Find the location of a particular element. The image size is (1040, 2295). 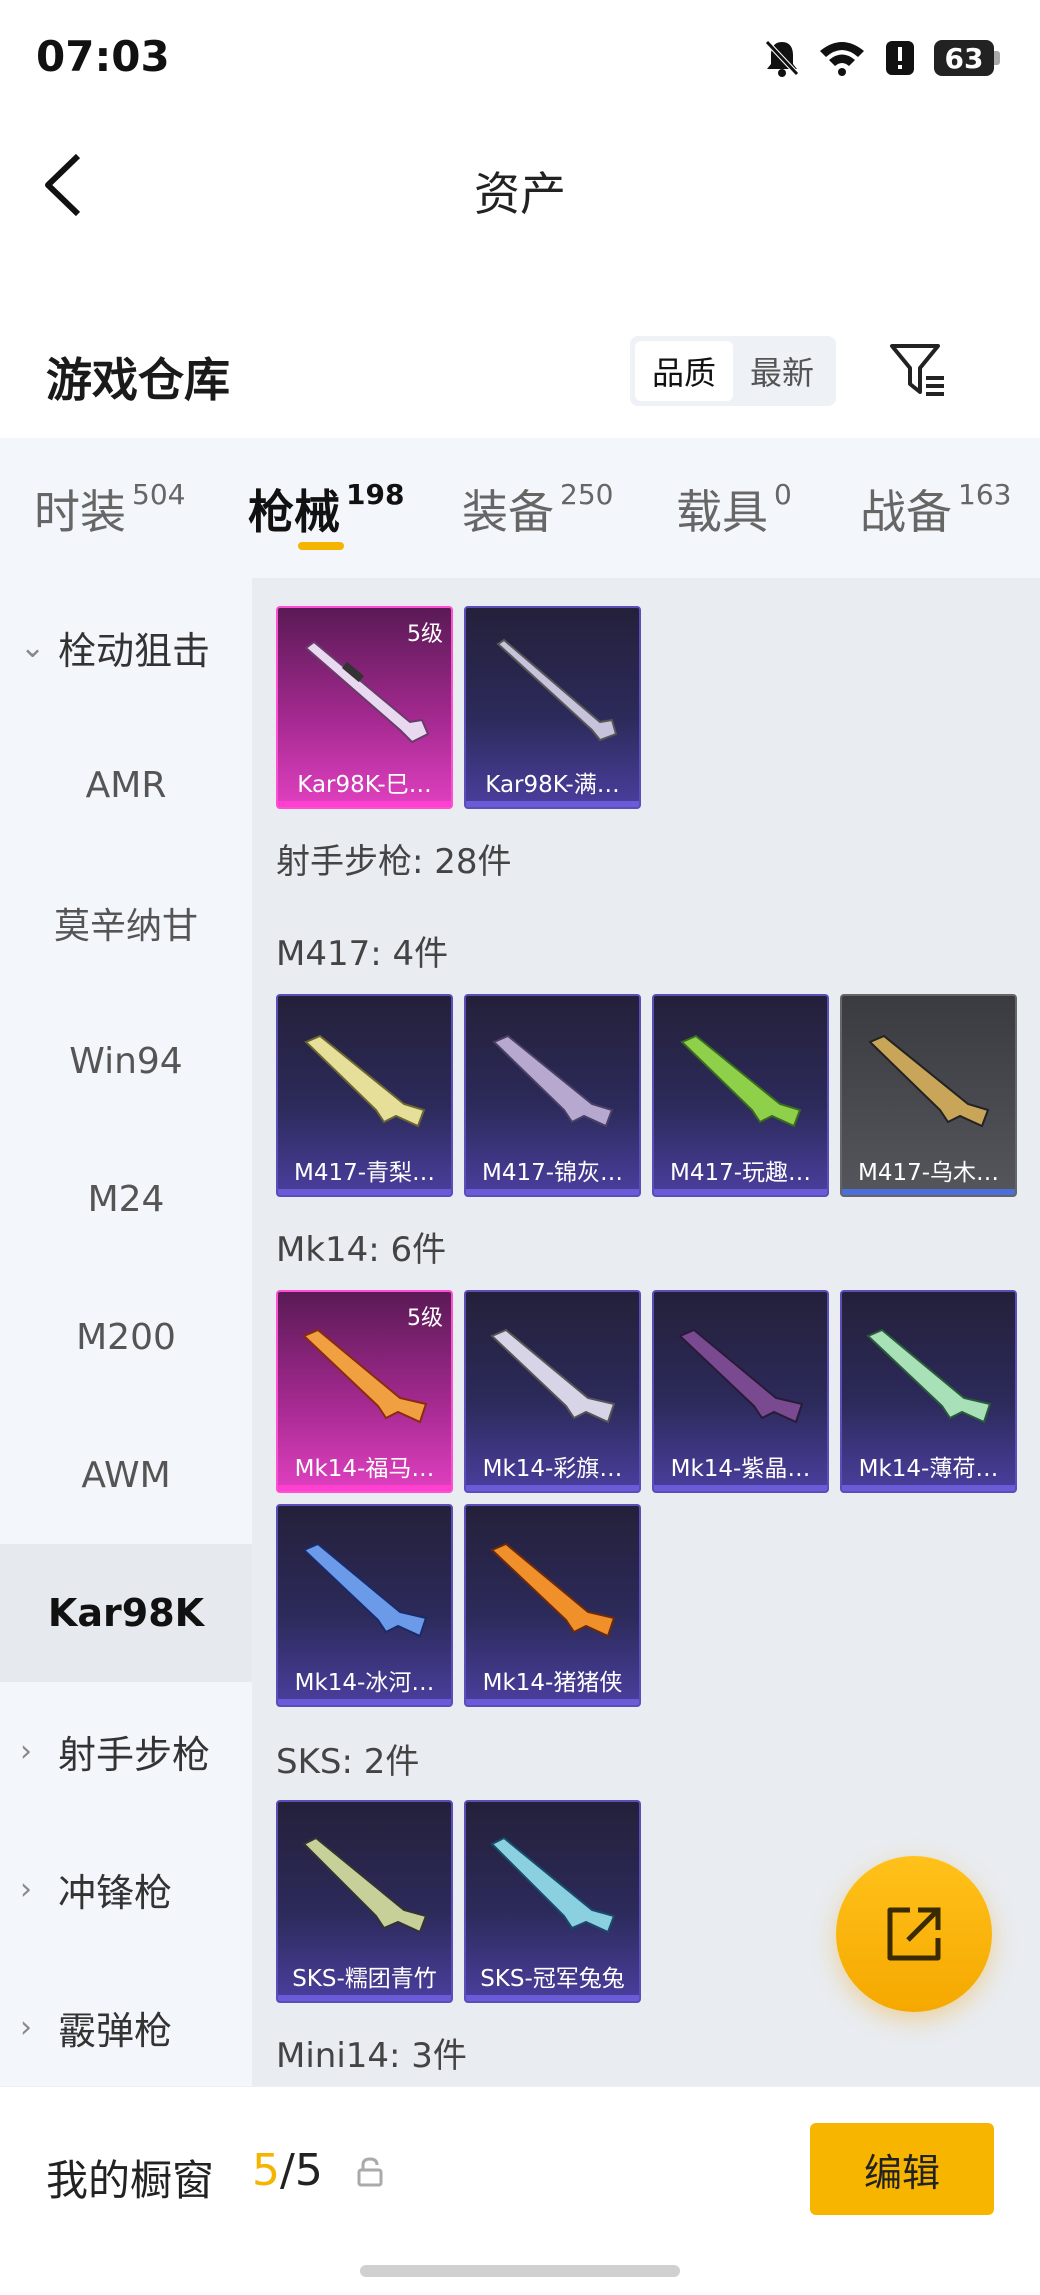

sidebar-group-dmr: › 射手步枪 is located at coordinates (126, 1751).